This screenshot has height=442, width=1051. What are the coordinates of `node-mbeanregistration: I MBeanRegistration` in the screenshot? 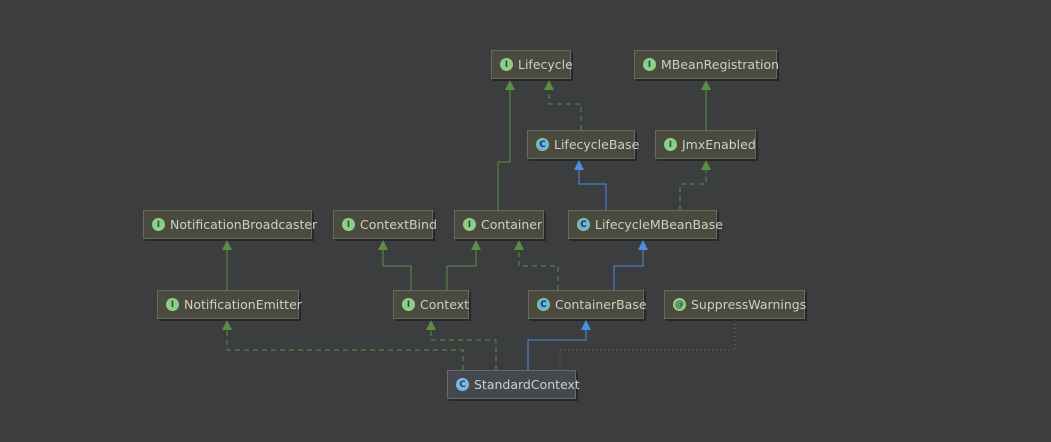 It's located at (707, 64).